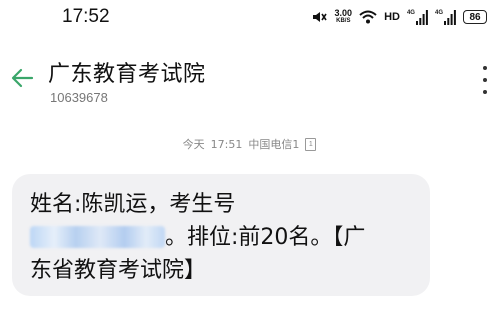 This screenshot has width=499, height=327. I want to click on message-line-1: 姓名:陈凯运，考生号, so click(133, 204).